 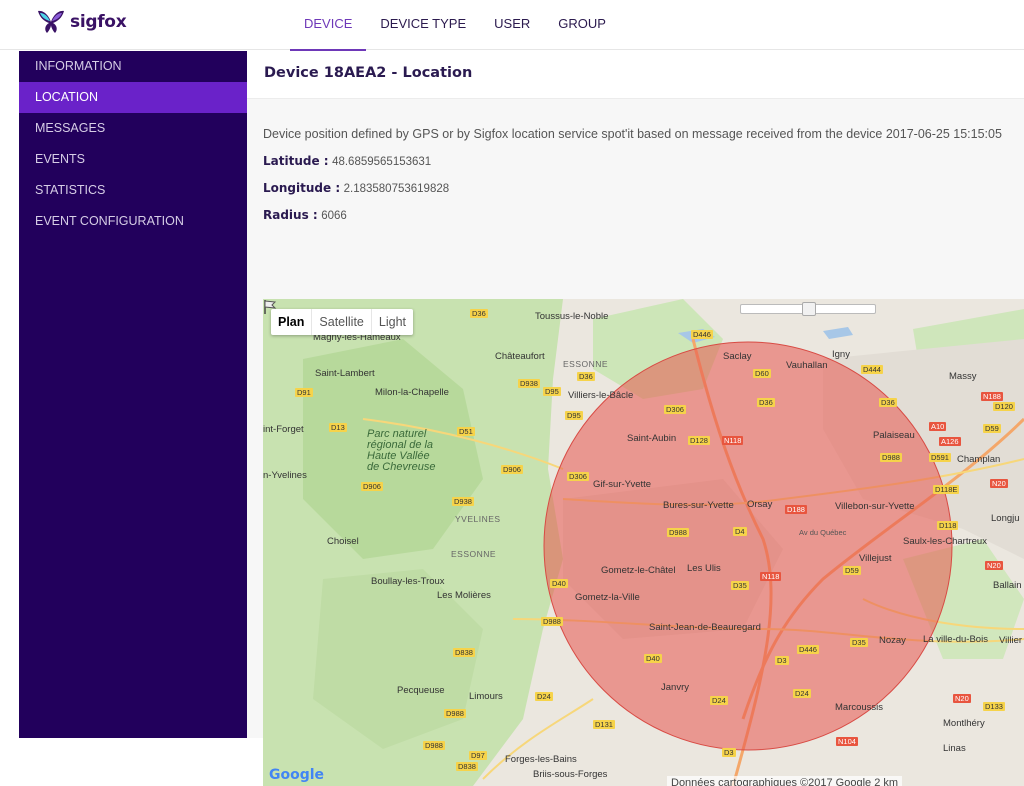 I want to click on map-label-toussus: Toussus-le-Noble, so click(x=572, y=316).